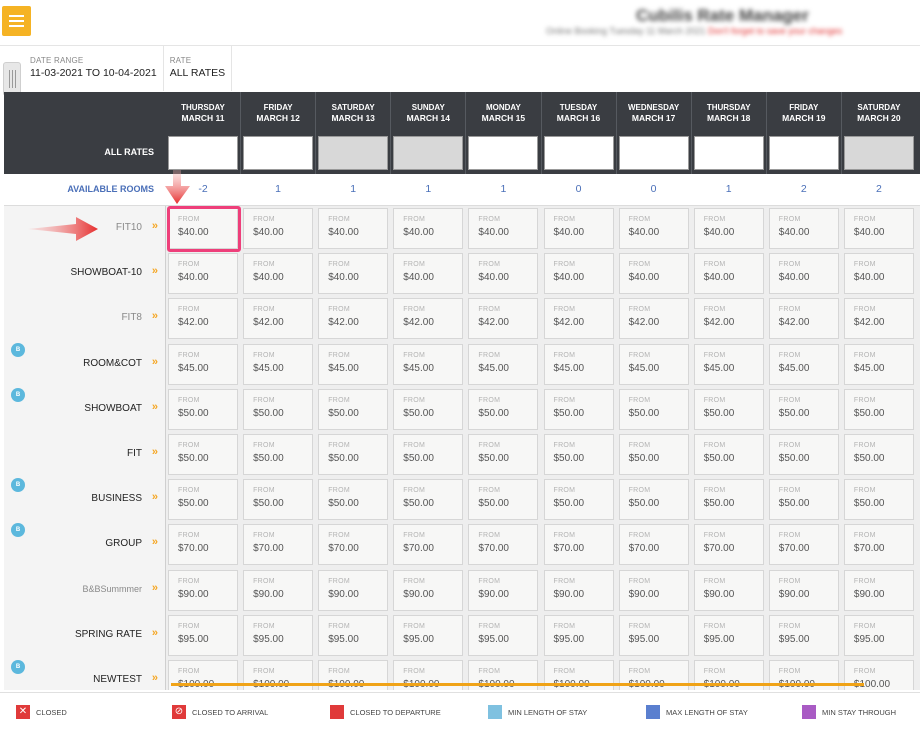 This screenshot has width=920, height=732. I want to click on rate-row-label: SHOWBOAT-10 », so click(85, 273).